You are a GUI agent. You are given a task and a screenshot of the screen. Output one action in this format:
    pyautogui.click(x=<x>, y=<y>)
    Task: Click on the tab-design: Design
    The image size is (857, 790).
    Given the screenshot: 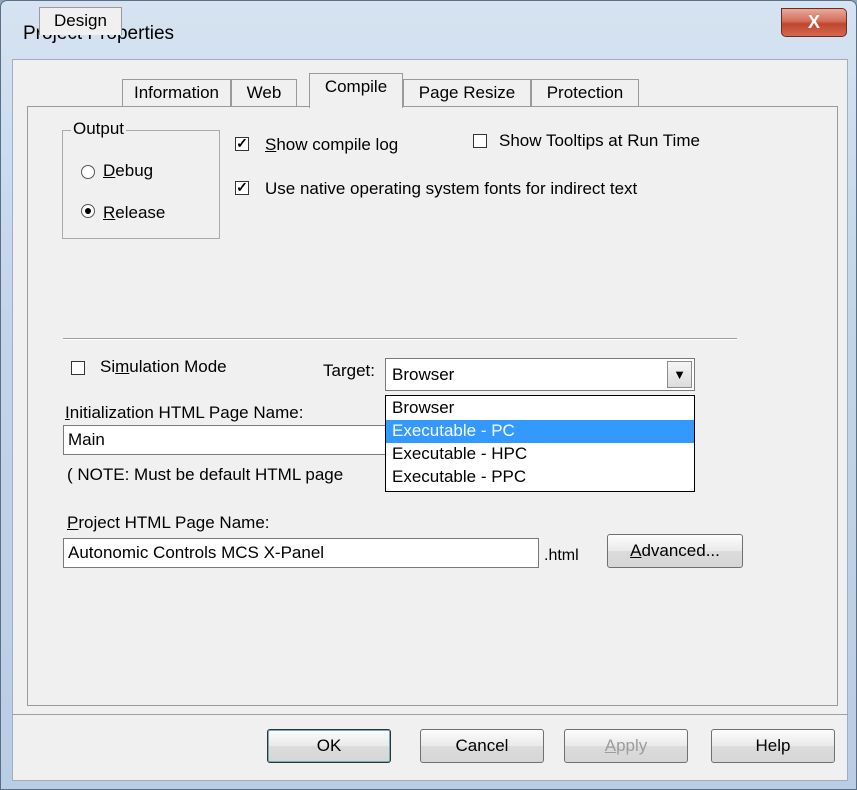 What is the action you would take?
    pyautogui.click(x=80, y=21)
    